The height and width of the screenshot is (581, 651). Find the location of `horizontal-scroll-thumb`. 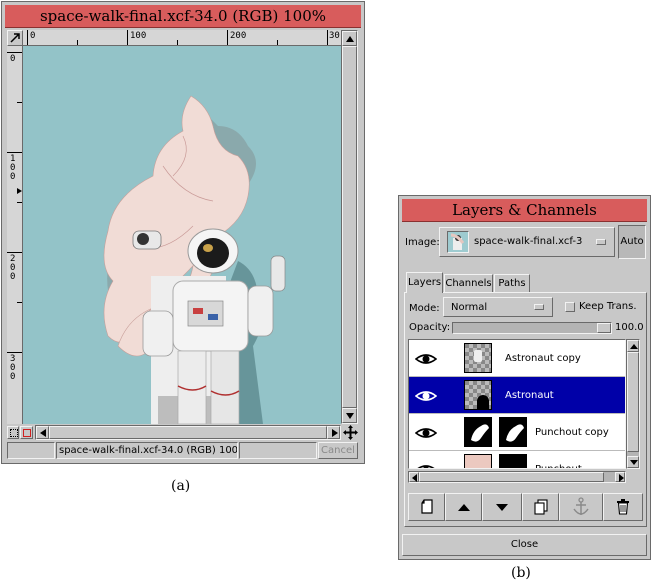

horizontal-scroll-thumb is located at coordinates (188, 432).